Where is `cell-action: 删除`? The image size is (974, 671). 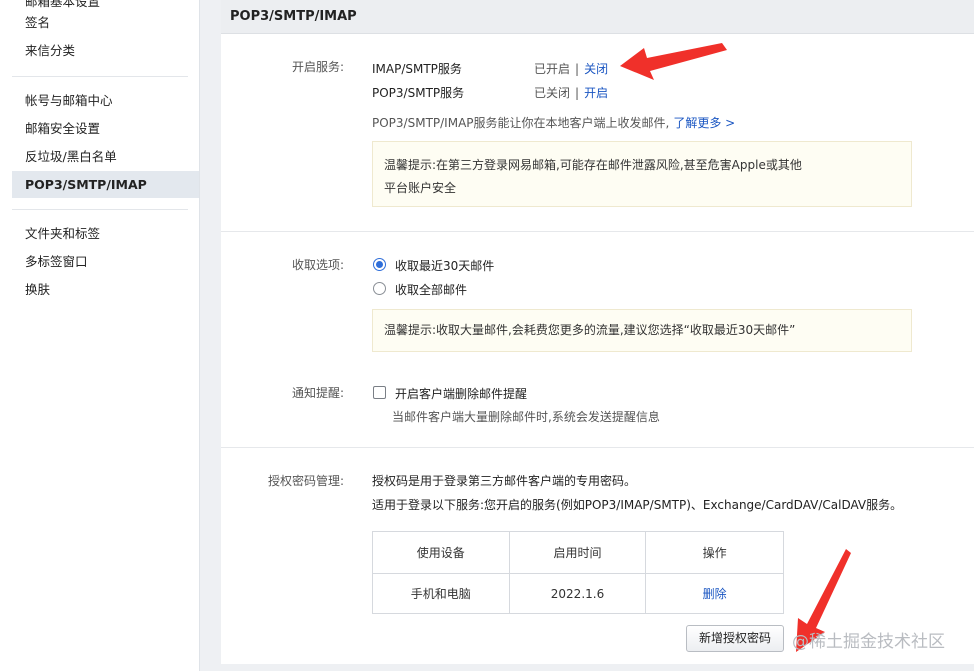
cell-action: 删除 is located at coordinates (714, 593).